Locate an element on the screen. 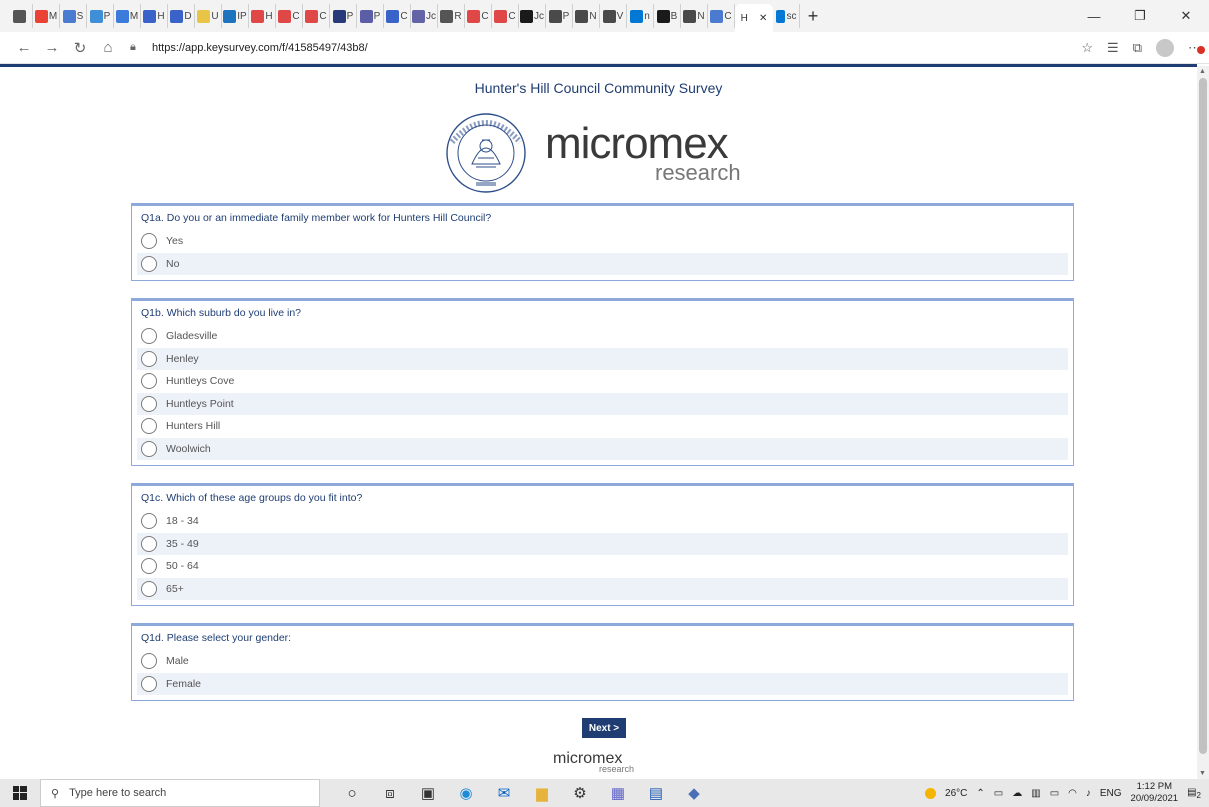 The height and width of the screenshot is (807, 1209). answer-option: 18 - 34 is located at coordinates (602, 521).